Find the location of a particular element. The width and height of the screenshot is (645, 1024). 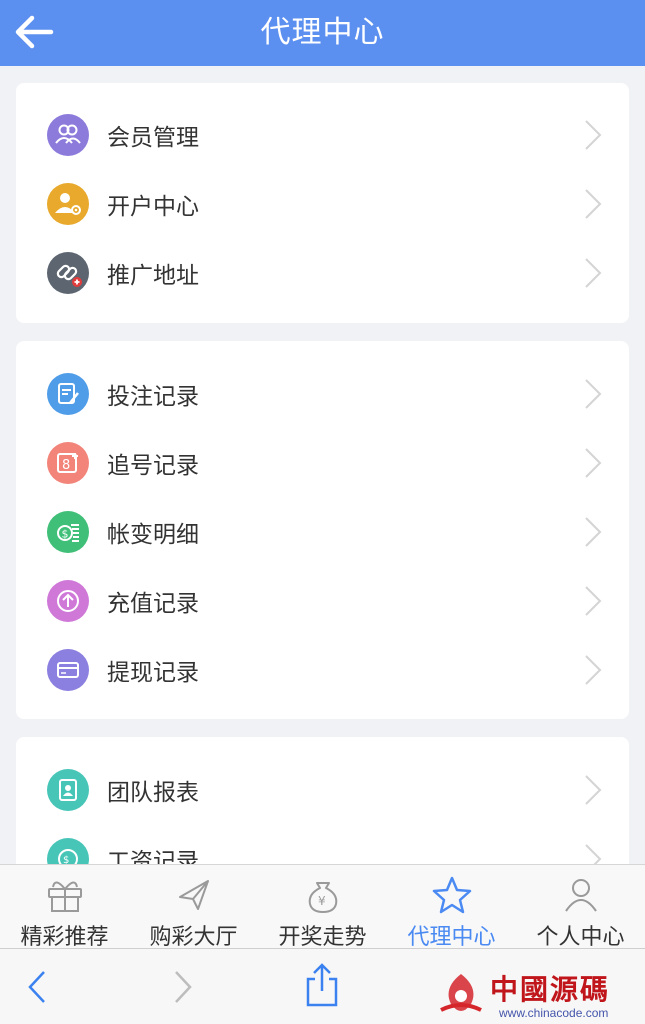

menu-item-open-account: 开户中心 is located at coordinates (322, 203).